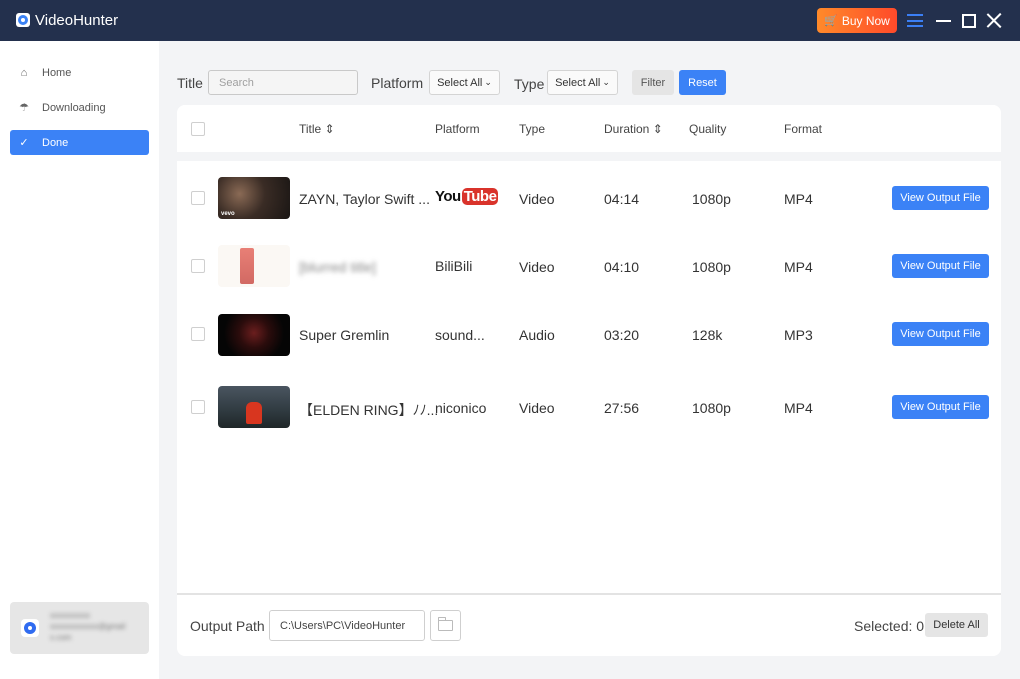  Describe the element at coordinates (283, 82) in the screenshot. I see `search-input` at that location.